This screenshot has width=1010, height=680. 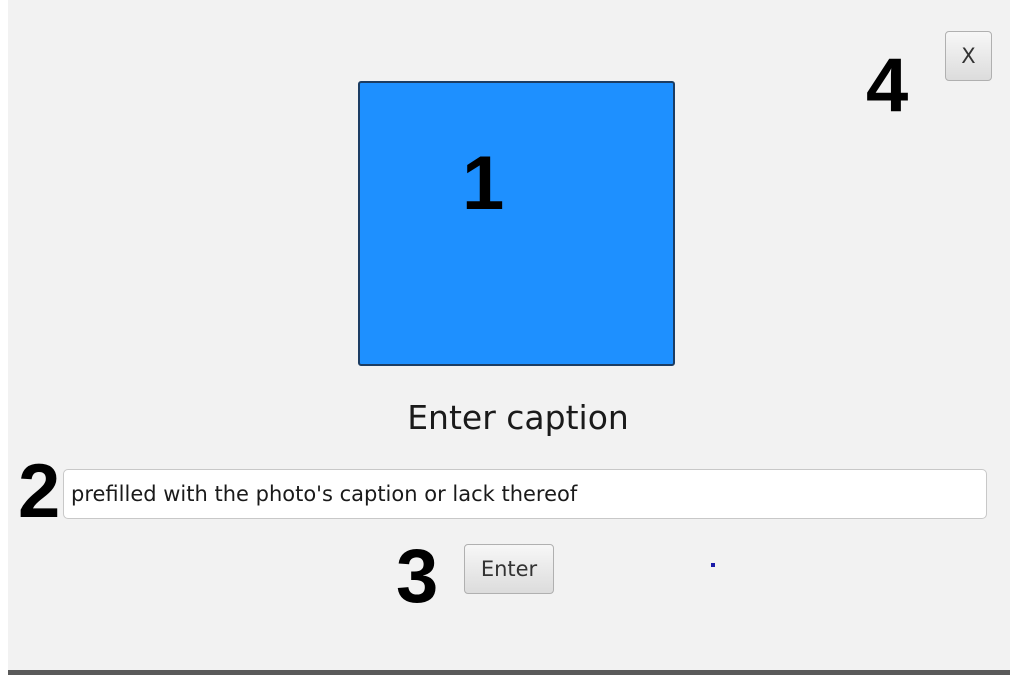 What do you see at coordinates (39, 491) in the screenshot?
I see `annotation-marker-2: 2` at bounding box center [39, 491].